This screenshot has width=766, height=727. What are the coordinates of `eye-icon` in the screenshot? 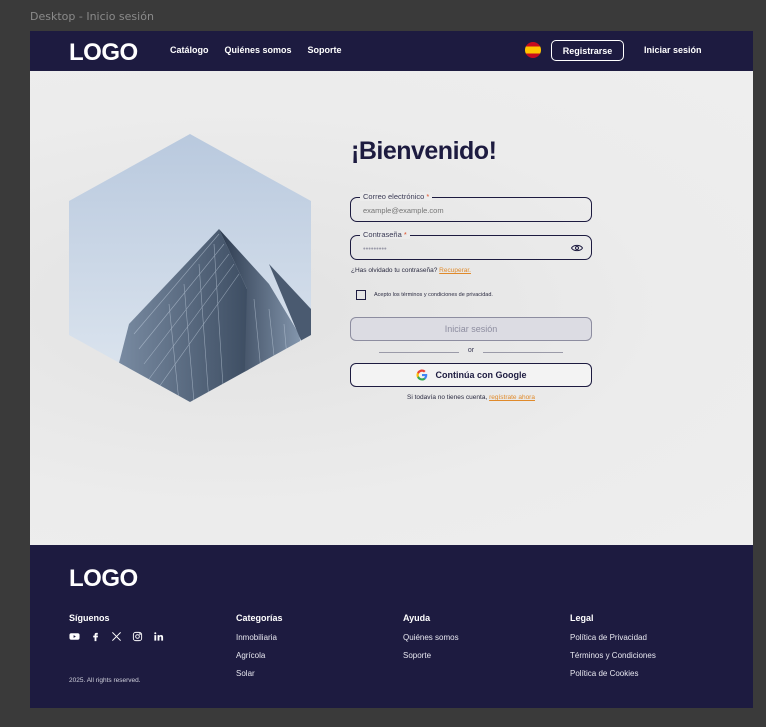 It's located at (577, 248).